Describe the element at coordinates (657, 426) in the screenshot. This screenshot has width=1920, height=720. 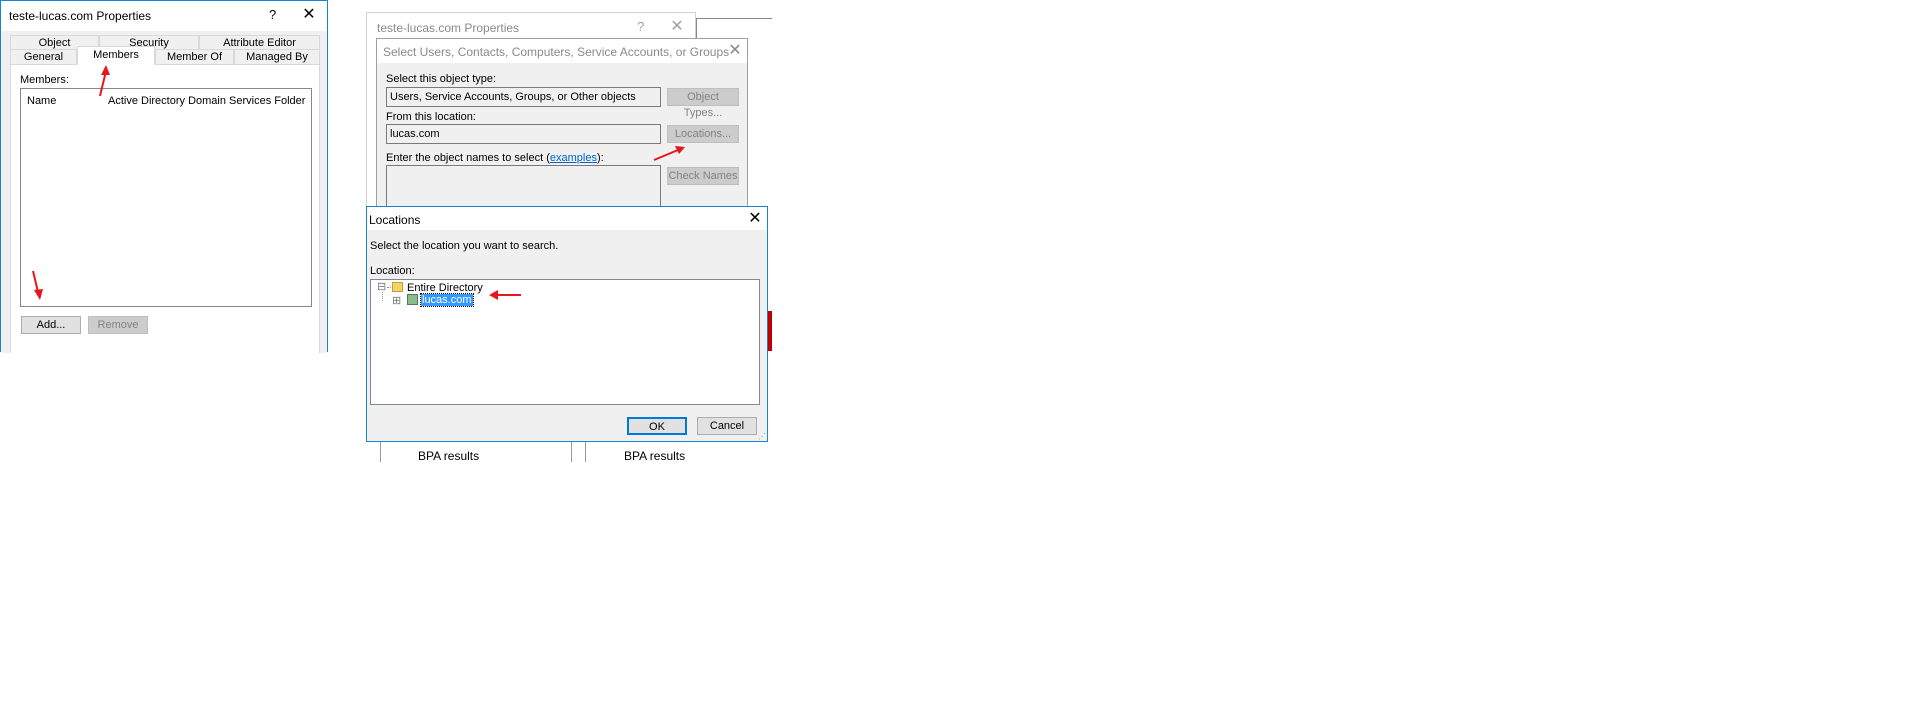
I see `ok-button: OK` at that location.